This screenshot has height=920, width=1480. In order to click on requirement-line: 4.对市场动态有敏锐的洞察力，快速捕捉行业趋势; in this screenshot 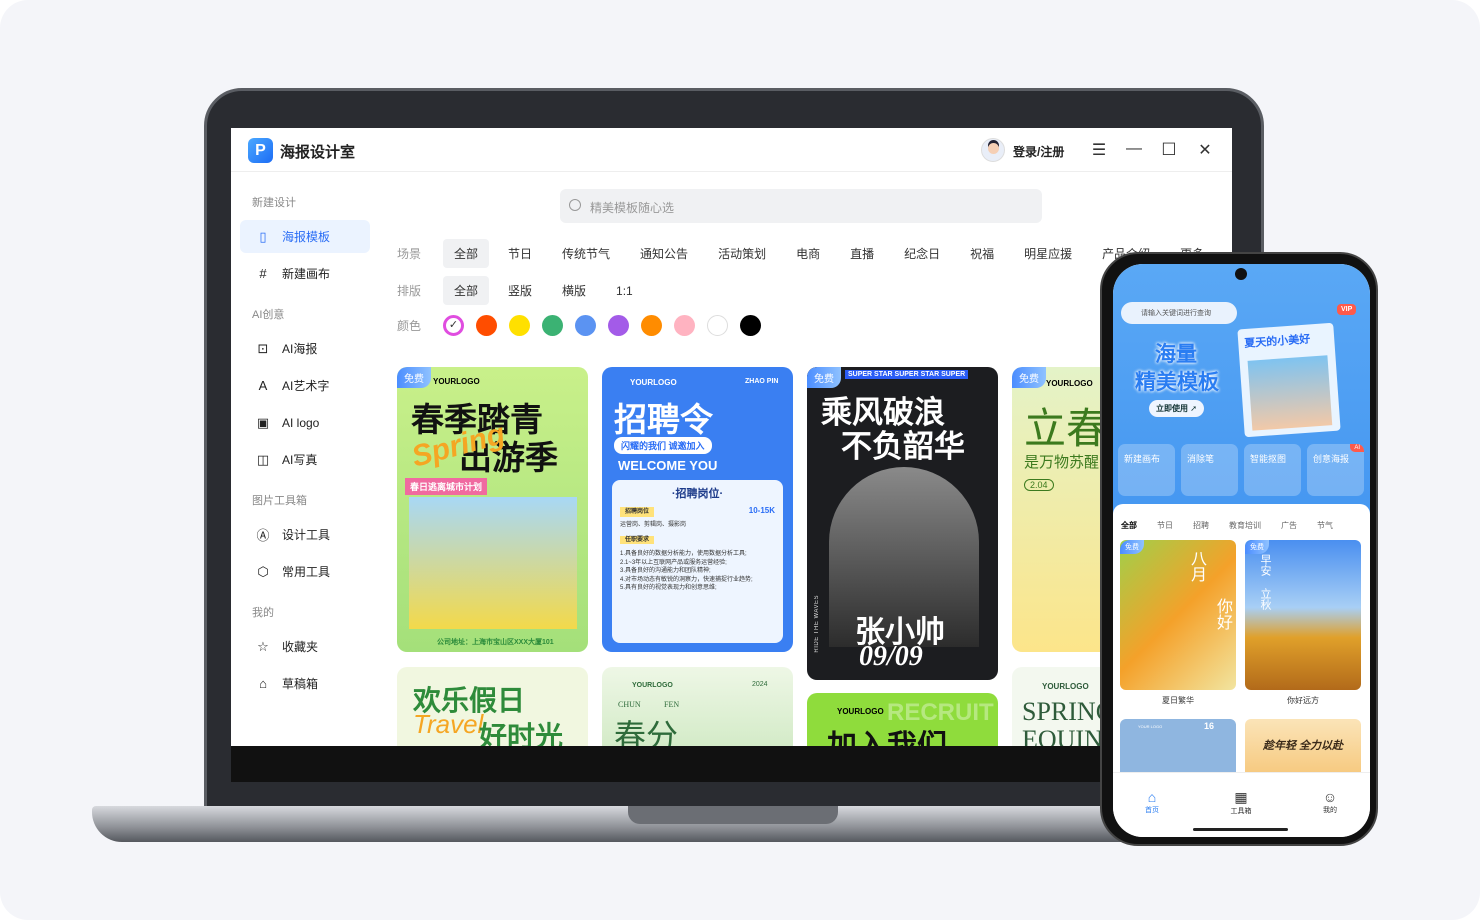, I will do `click(686, 579)`.